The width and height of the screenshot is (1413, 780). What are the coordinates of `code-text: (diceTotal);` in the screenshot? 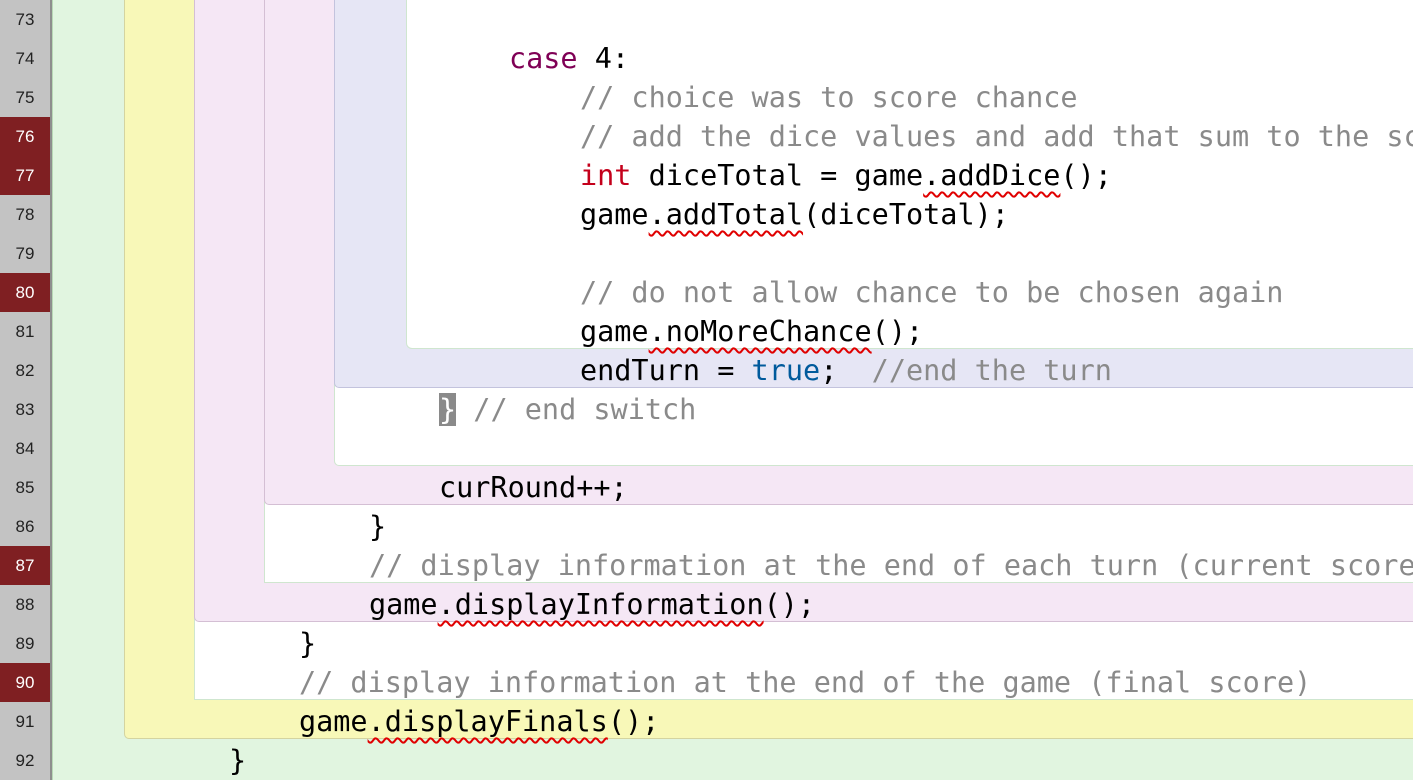 It's located at (906, 214).